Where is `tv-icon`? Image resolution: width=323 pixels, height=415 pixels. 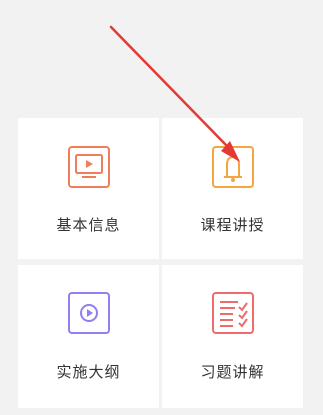
tv-icon is located at coordinates (88, 167).